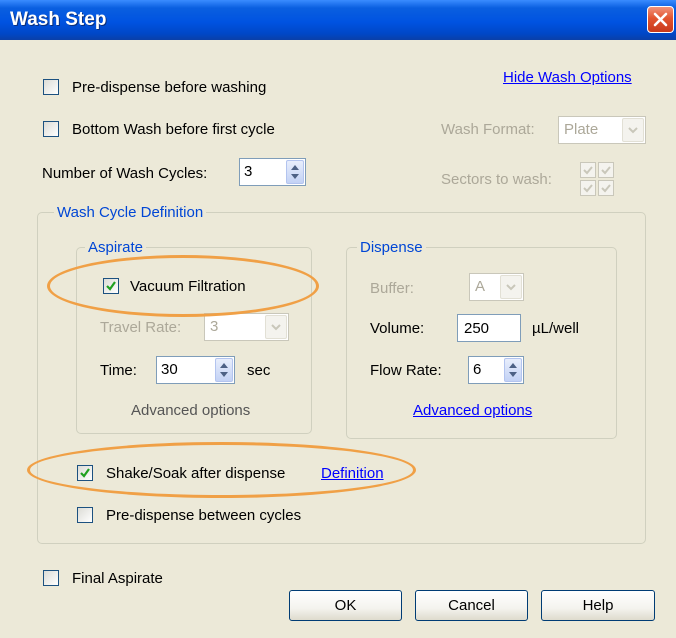  What do you see at coordinates (272, 172) in the screenshot?
I see `wash-cycles-stepper: 3` at bounding box center [272, 172].